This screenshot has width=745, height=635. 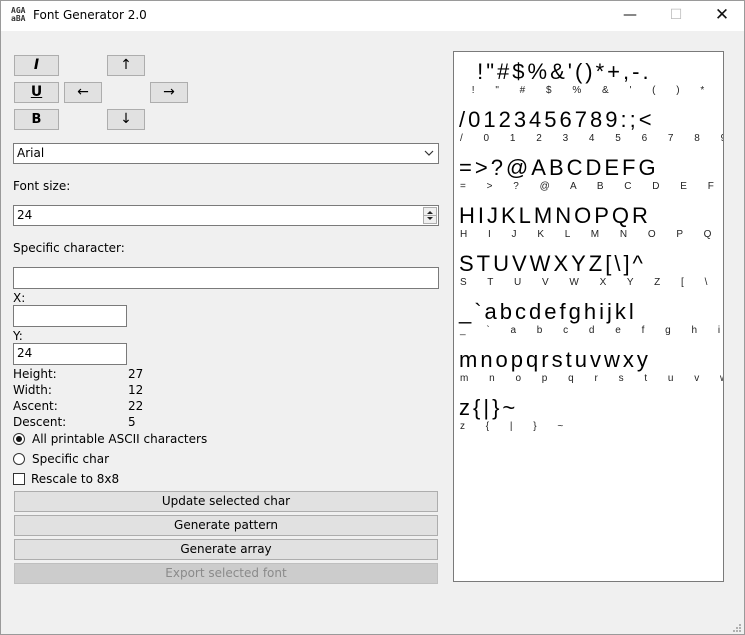 What do you see at coordinates (592, 90) in the screenshot?
I see `preview-row-small: ! " # $ % & ' ( ) * + , - .` at bounding box center [592, 90].